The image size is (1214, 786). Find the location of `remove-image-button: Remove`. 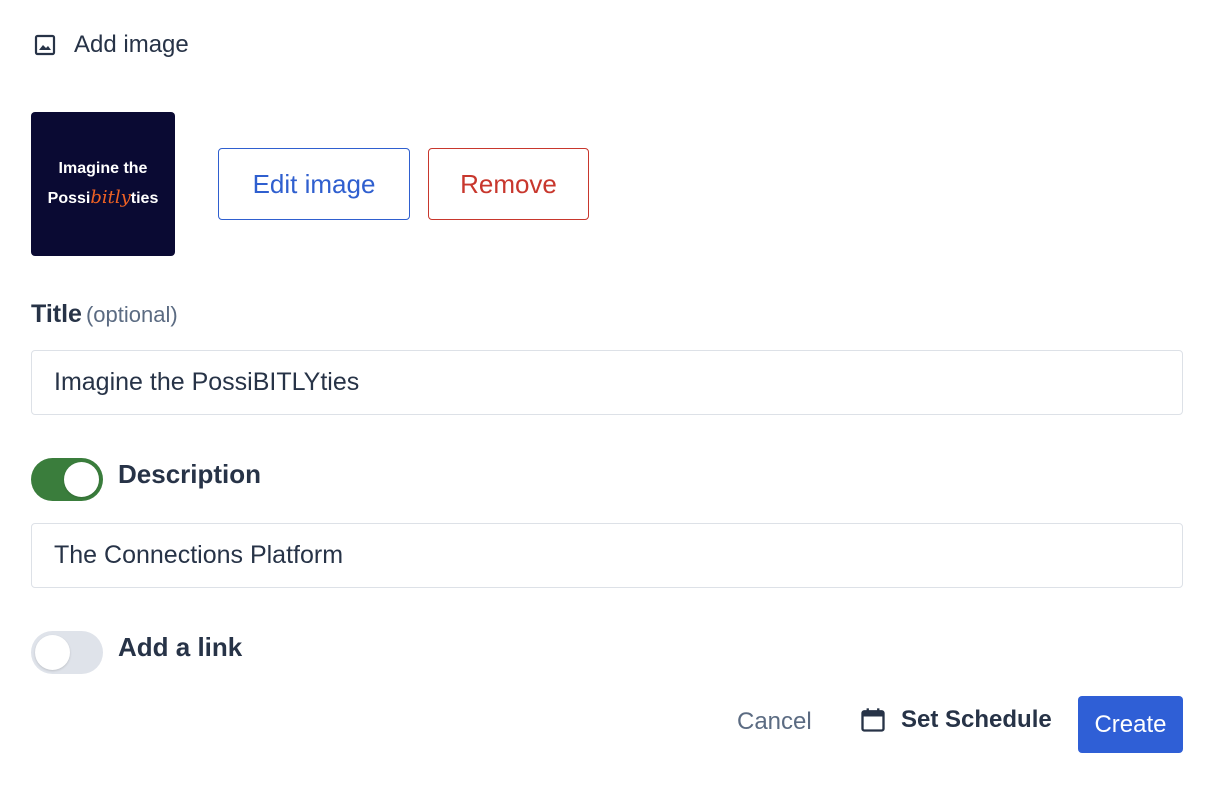

remove-image-button: Remove is located at coordinates (508, 184).